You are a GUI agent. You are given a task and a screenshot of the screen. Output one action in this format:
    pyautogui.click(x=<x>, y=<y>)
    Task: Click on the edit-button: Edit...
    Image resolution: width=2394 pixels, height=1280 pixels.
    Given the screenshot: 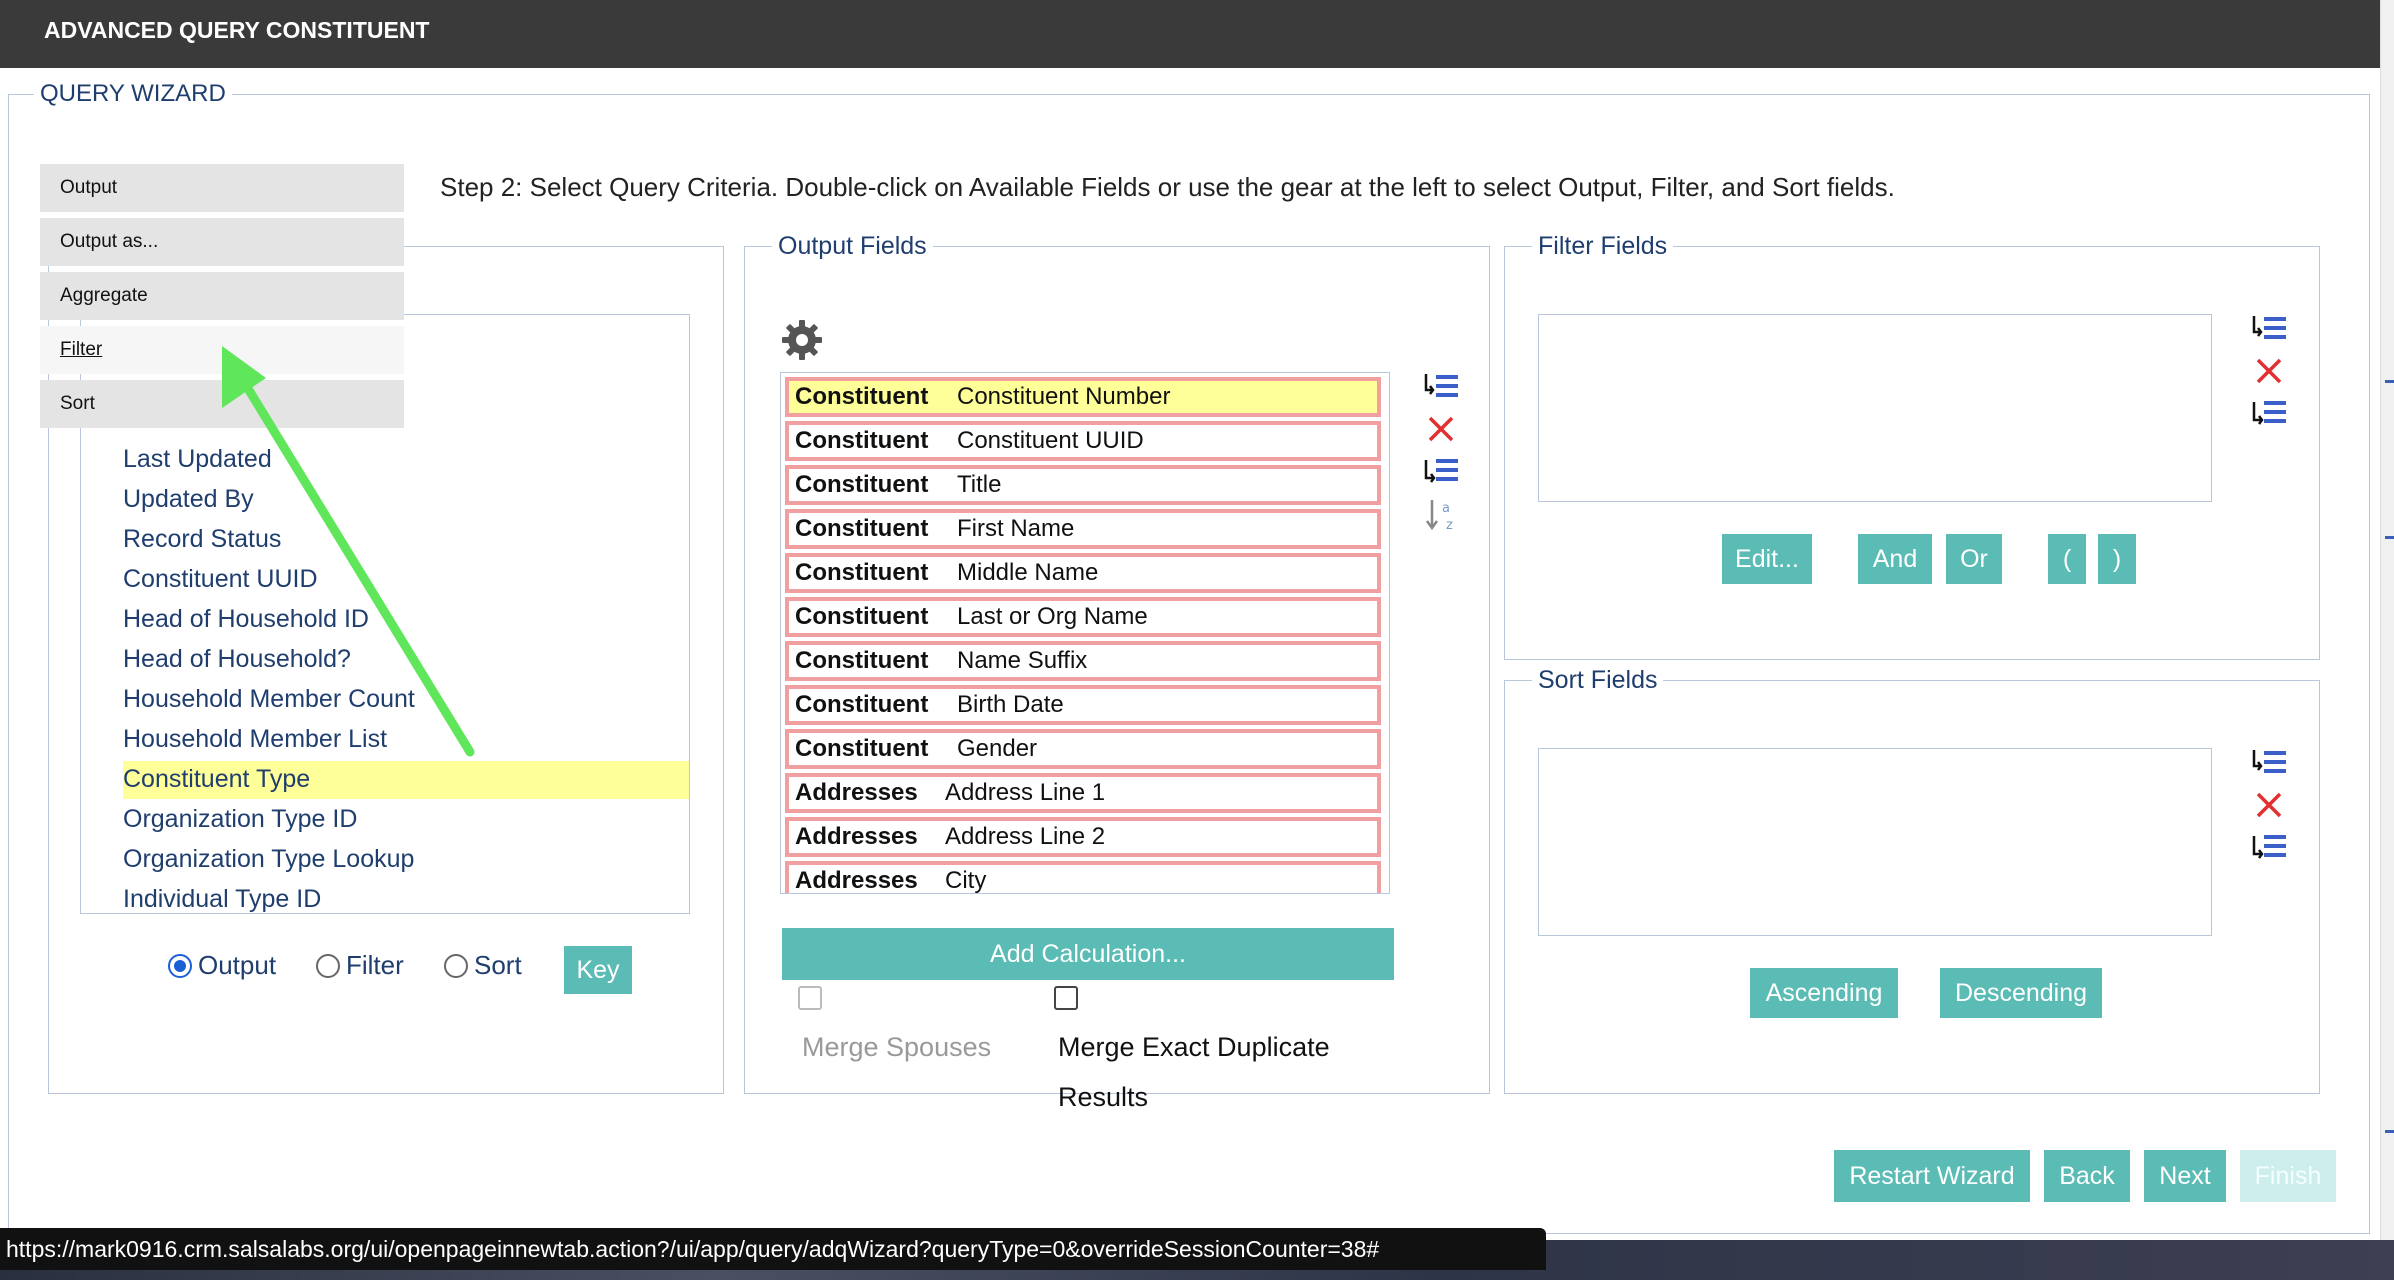 What is the action you would take?
    pyautogui.click(x=1767, y=559)
    